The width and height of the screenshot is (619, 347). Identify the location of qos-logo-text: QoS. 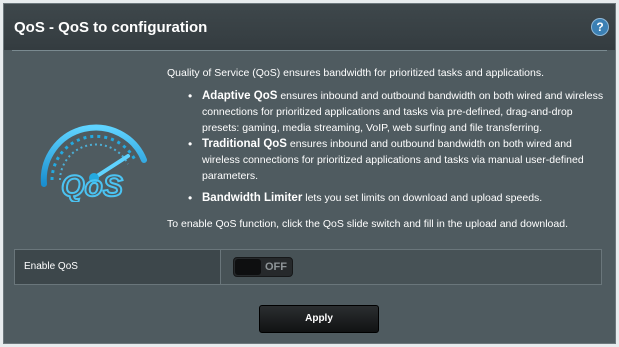
(92, 186).